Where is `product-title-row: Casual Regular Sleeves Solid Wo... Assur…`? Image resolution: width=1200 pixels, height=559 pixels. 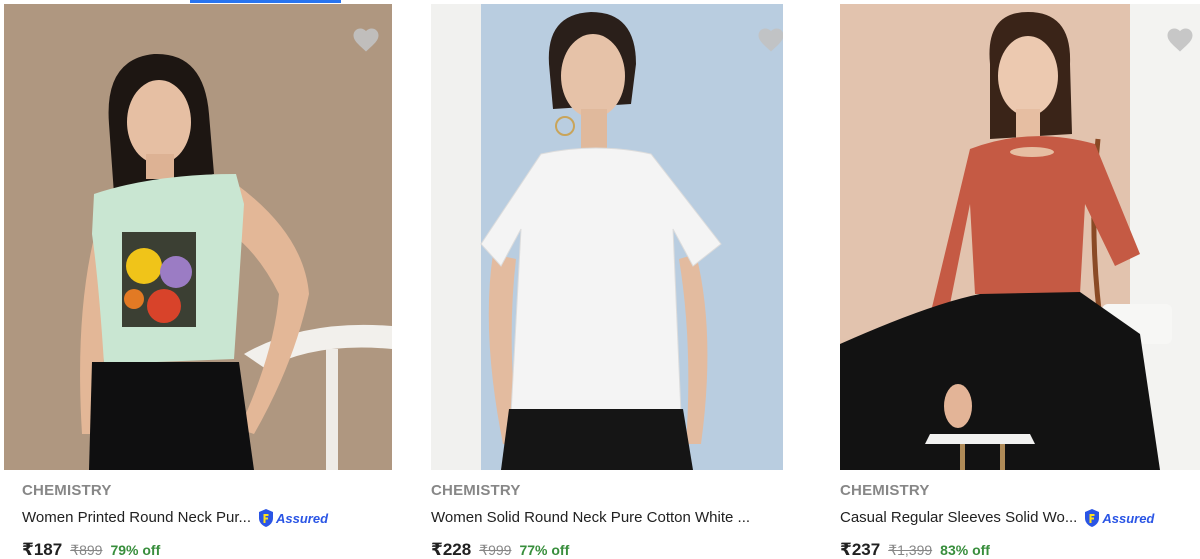
product-title-row: Casual Regular Sleeves Solid Wo... Assur… is located at coordinates (1020, 518).